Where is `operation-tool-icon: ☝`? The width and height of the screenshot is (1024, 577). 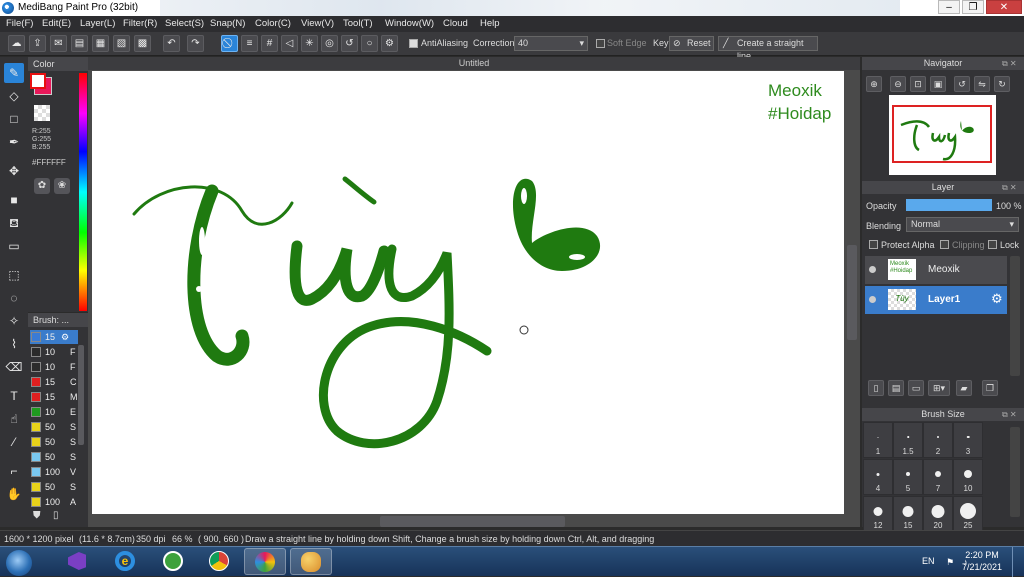 operation-tool-icon: ☝ is located at coordinates (14, 419).